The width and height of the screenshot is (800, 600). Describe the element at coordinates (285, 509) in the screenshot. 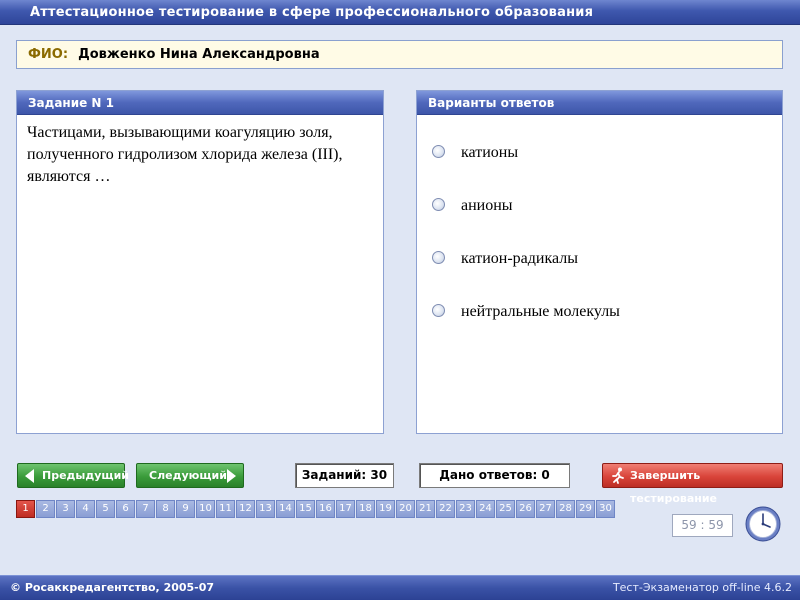

I see `question-number-button: 14` at that location.